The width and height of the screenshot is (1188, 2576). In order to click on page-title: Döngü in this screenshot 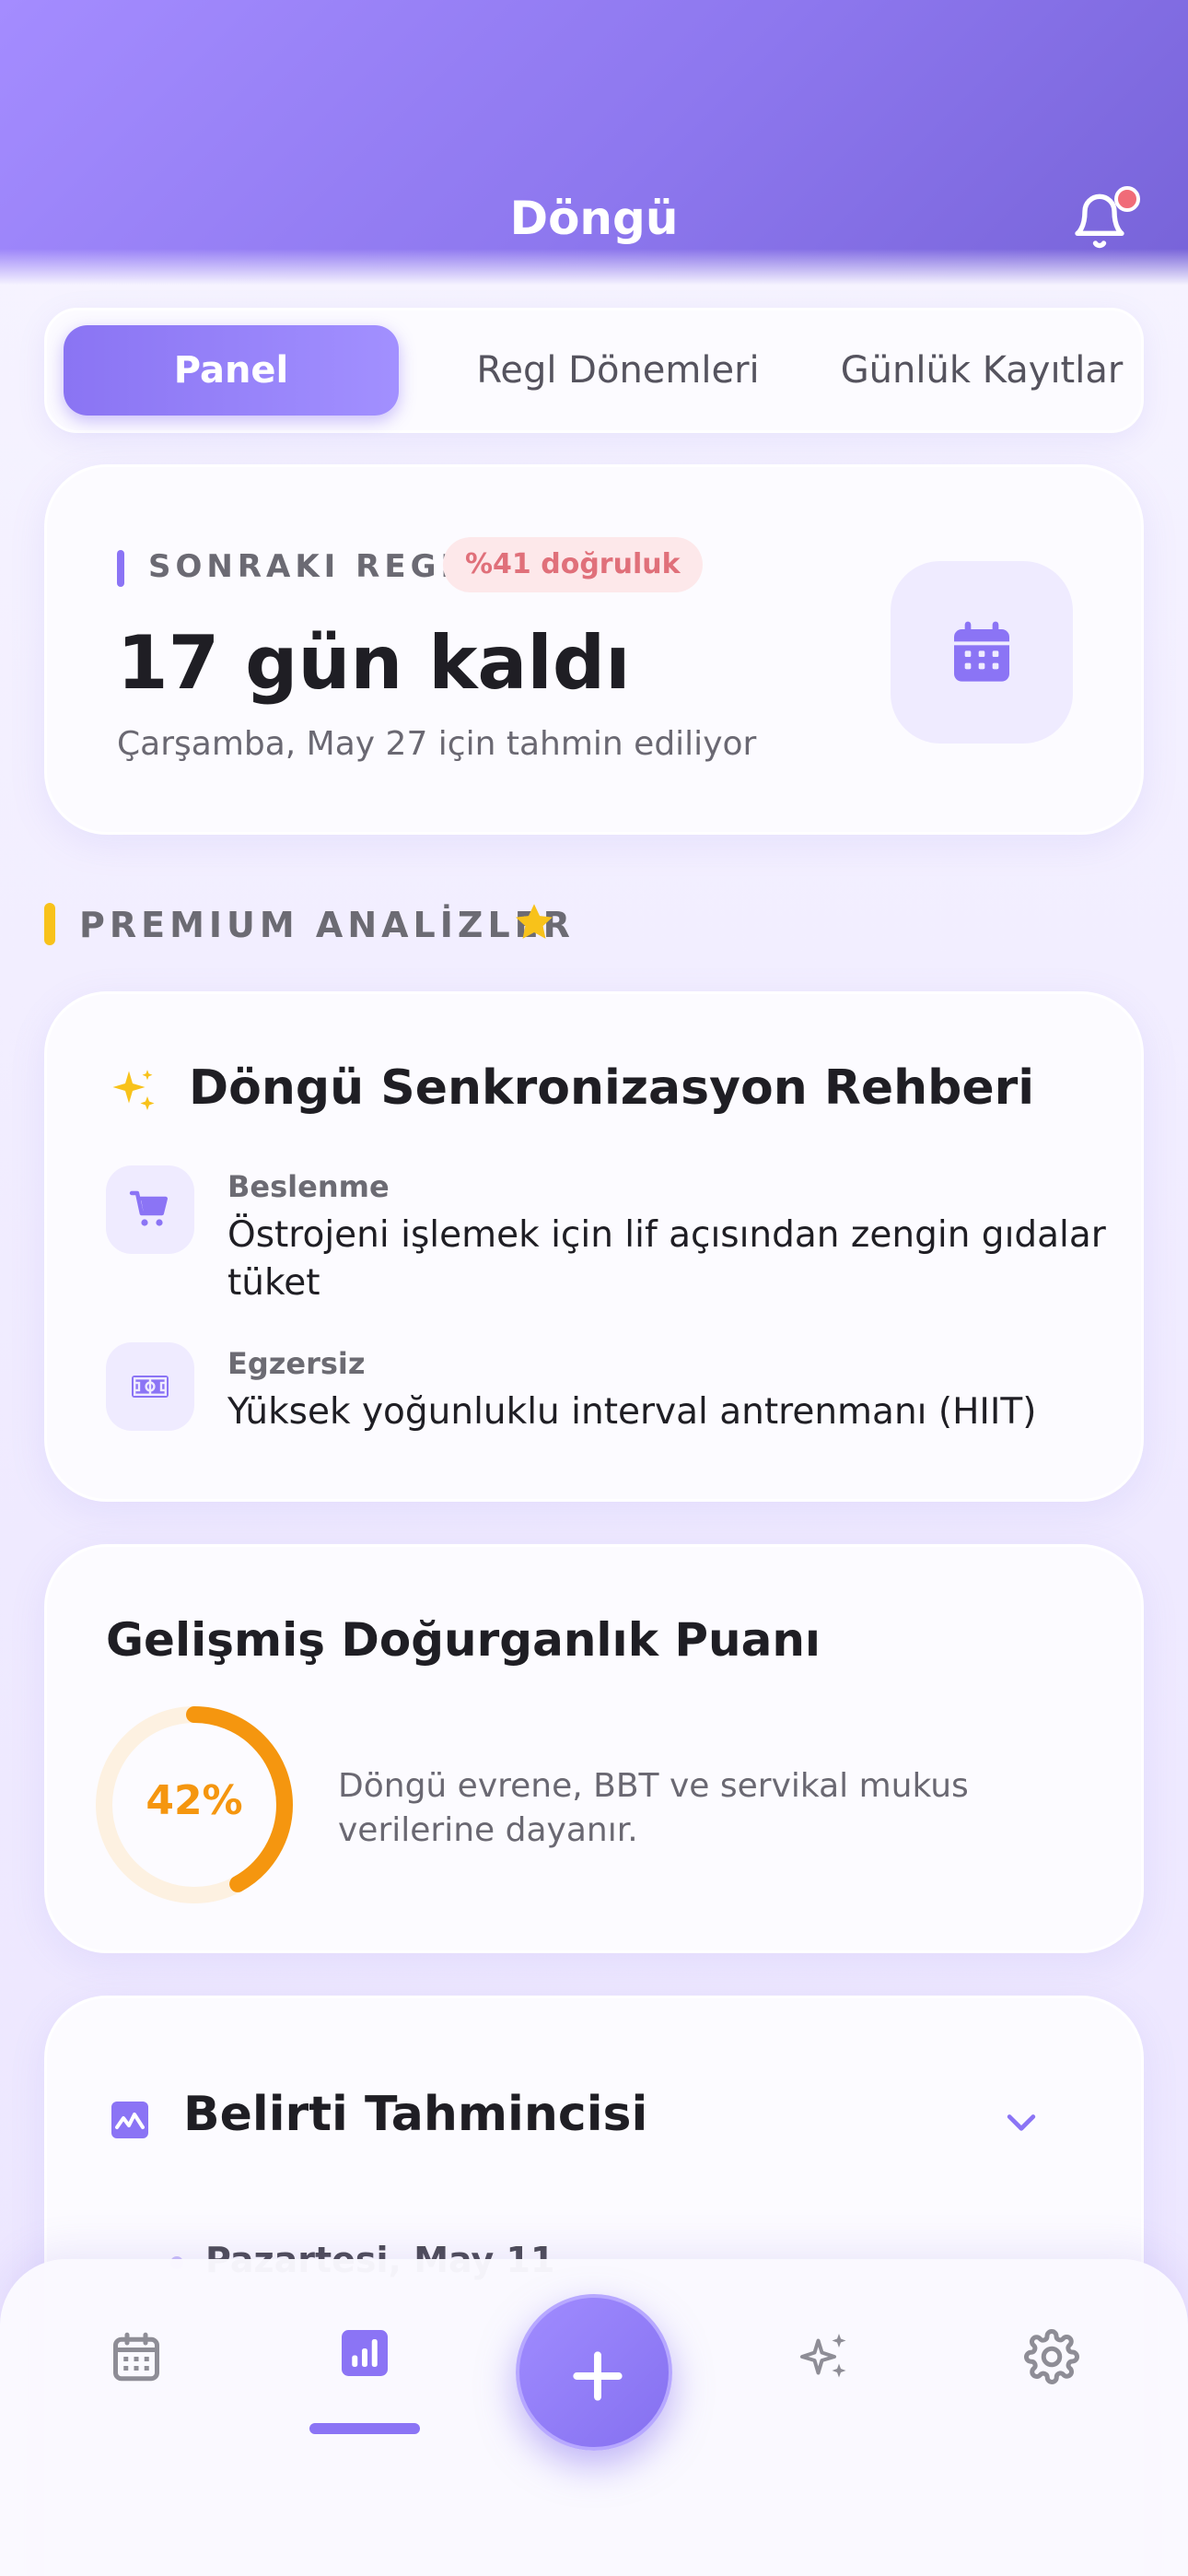, I will do `click(594, 218)`.